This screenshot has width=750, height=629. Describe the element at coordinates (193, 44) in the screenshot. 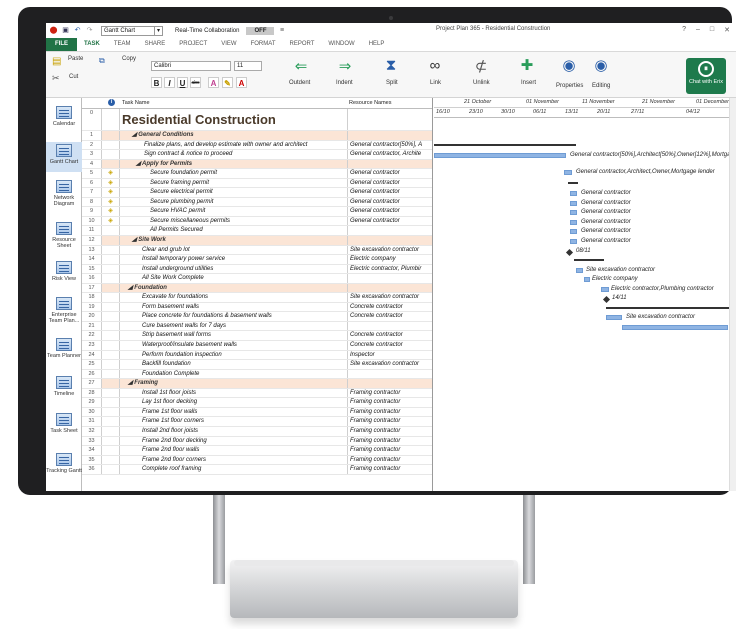

I see `tab-project: PROJECT` at that location.